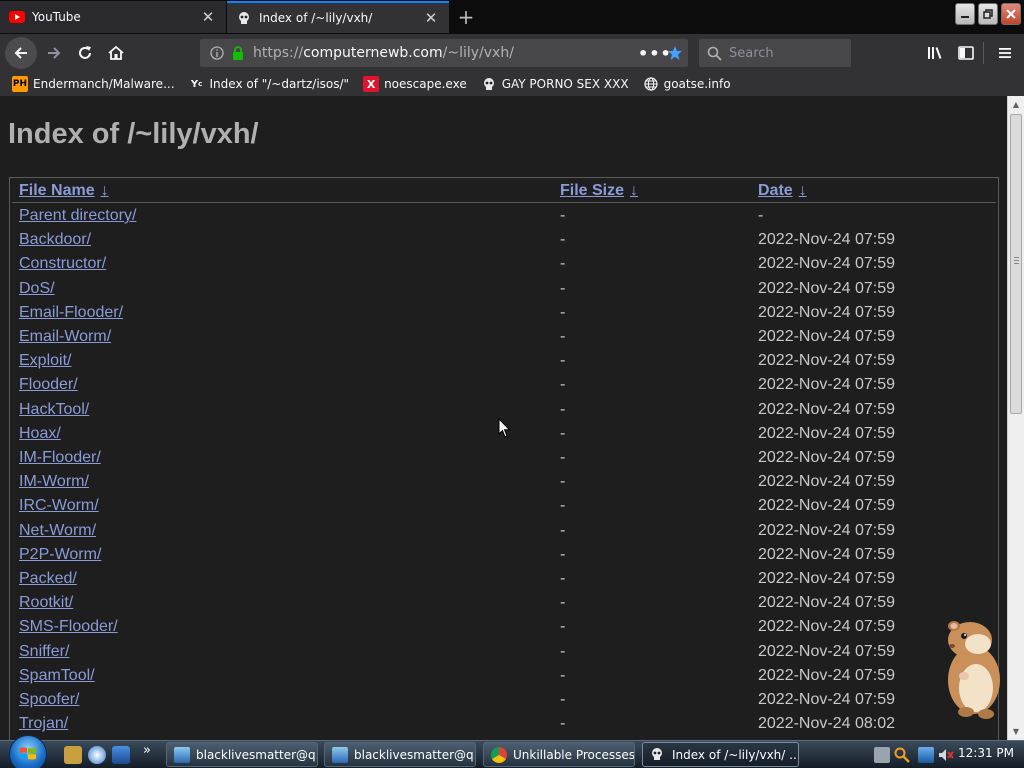 This screenshot has width=1024, height=768. Describe the element at coordinates (68, 627) in the screenshot. I see `directory-link: SMS-Flooder/` at that location.